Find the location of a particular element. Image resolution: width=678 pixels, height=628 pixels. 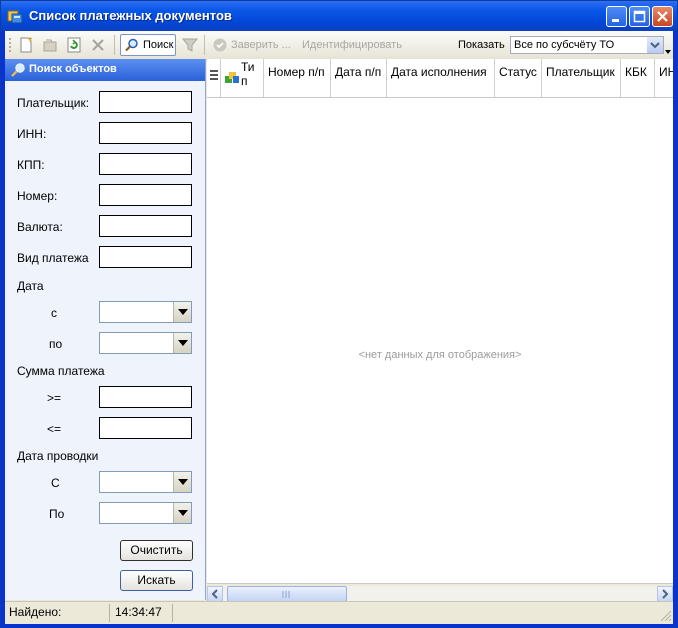

column-label-status: Статус is located at coordinates (518, 72).